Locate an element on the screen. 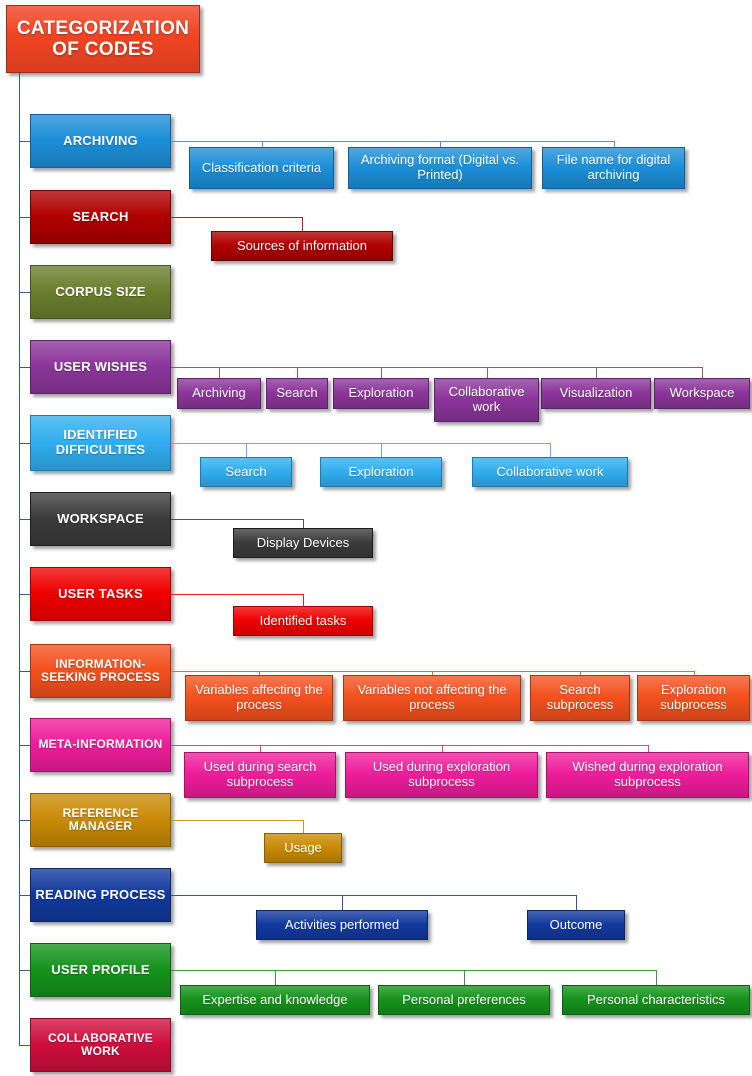 The image size is (752, 1076). spine-stub-user-profile is located at coordinates (24, 970).